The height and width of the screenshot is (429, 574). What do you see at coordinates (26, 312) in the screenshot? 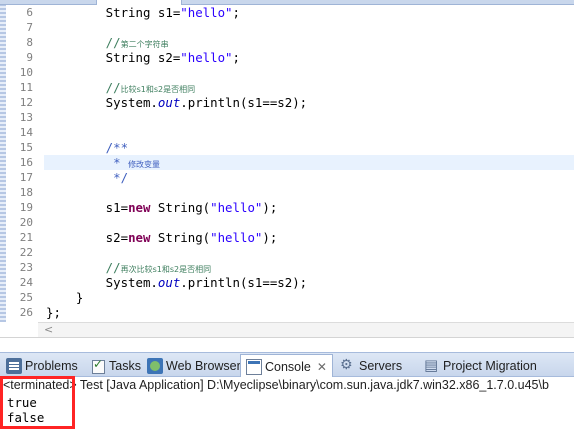
I see `line-number: 26` at bounding box center [26, 312].